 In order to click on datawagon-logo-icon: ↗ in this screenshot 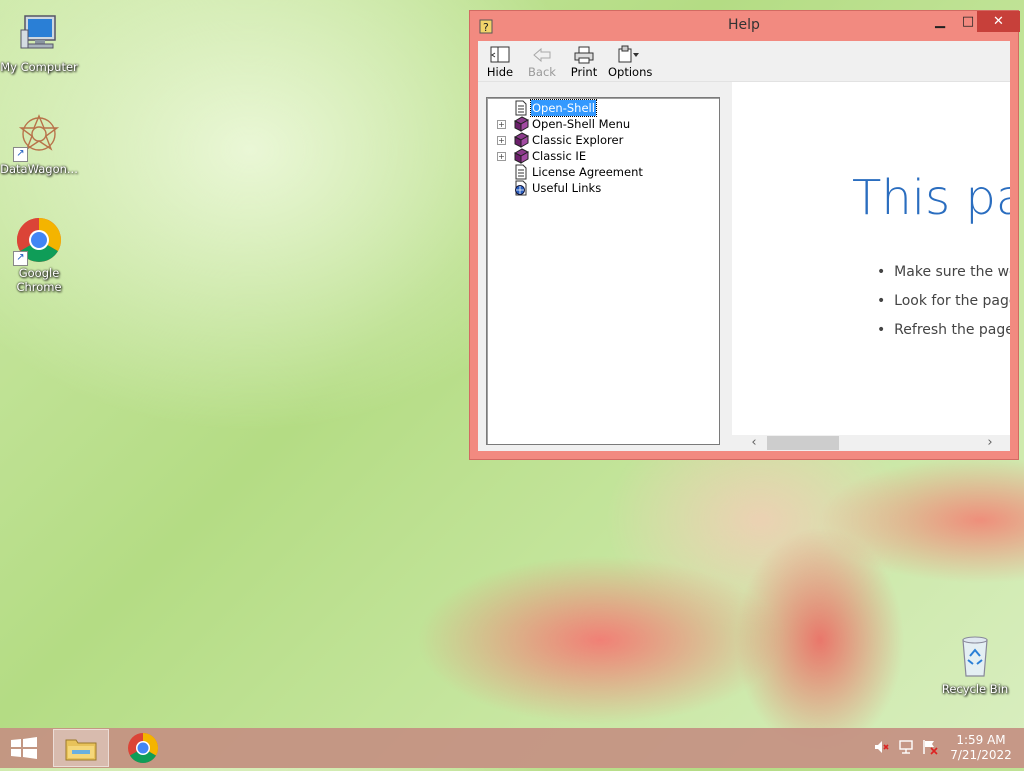, I will do `click(38, 137)`.